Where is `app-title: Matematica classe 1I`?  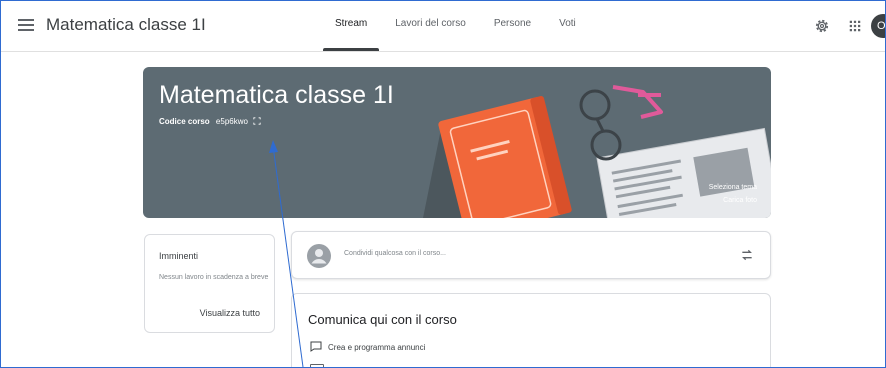 app-title: Matematica classe 1I is located at coordinates (126, 25).